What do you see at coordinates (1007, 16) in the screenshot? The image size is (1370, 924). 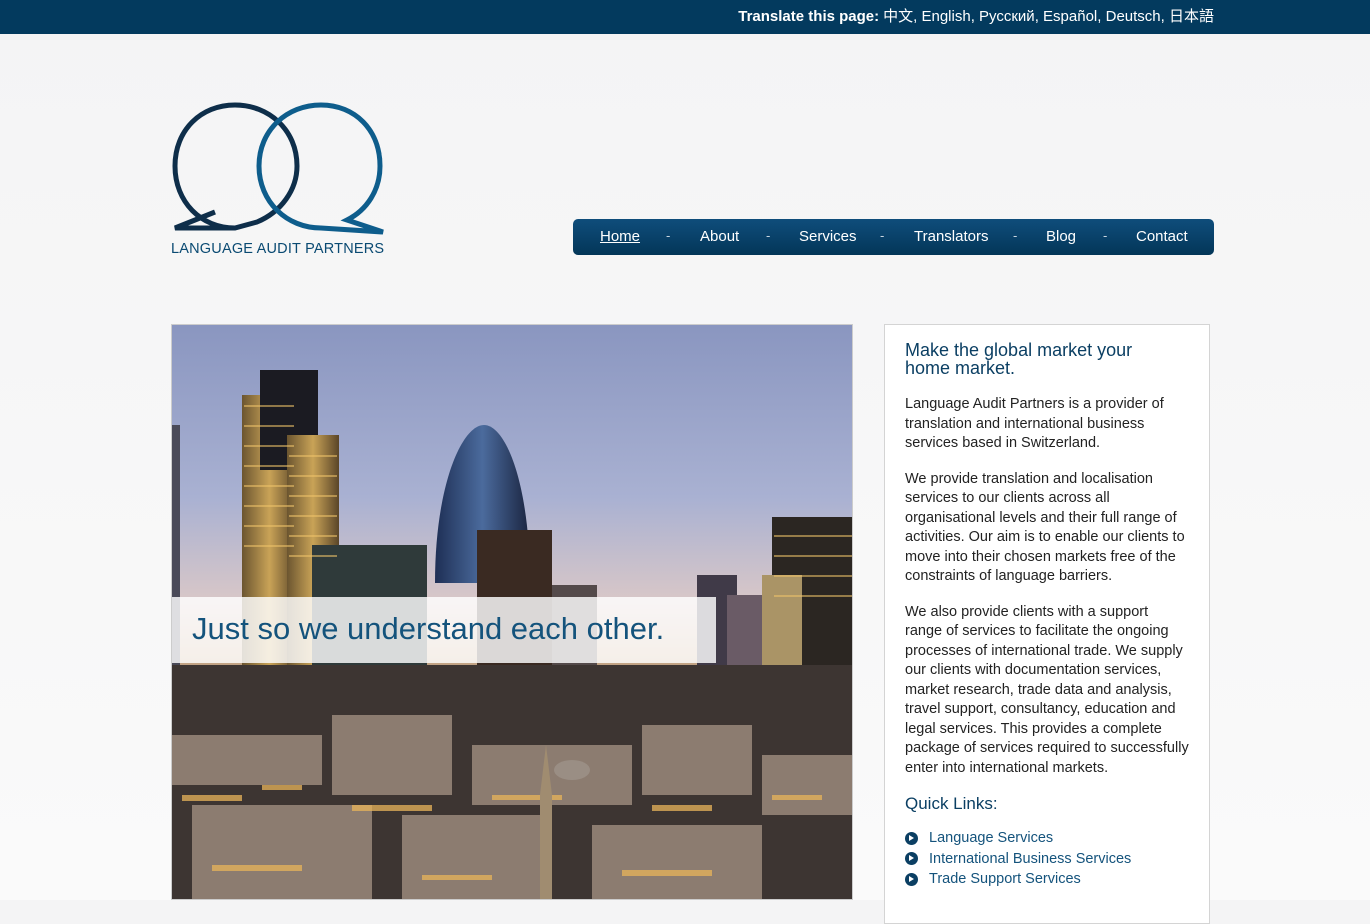 I see `lang-russian: Русский` at bounding box center [1007, 16].